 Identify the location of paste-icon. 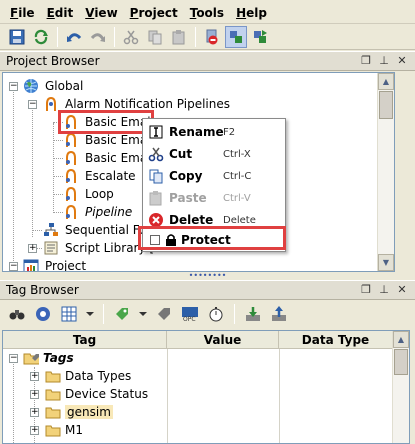
(156, 198).